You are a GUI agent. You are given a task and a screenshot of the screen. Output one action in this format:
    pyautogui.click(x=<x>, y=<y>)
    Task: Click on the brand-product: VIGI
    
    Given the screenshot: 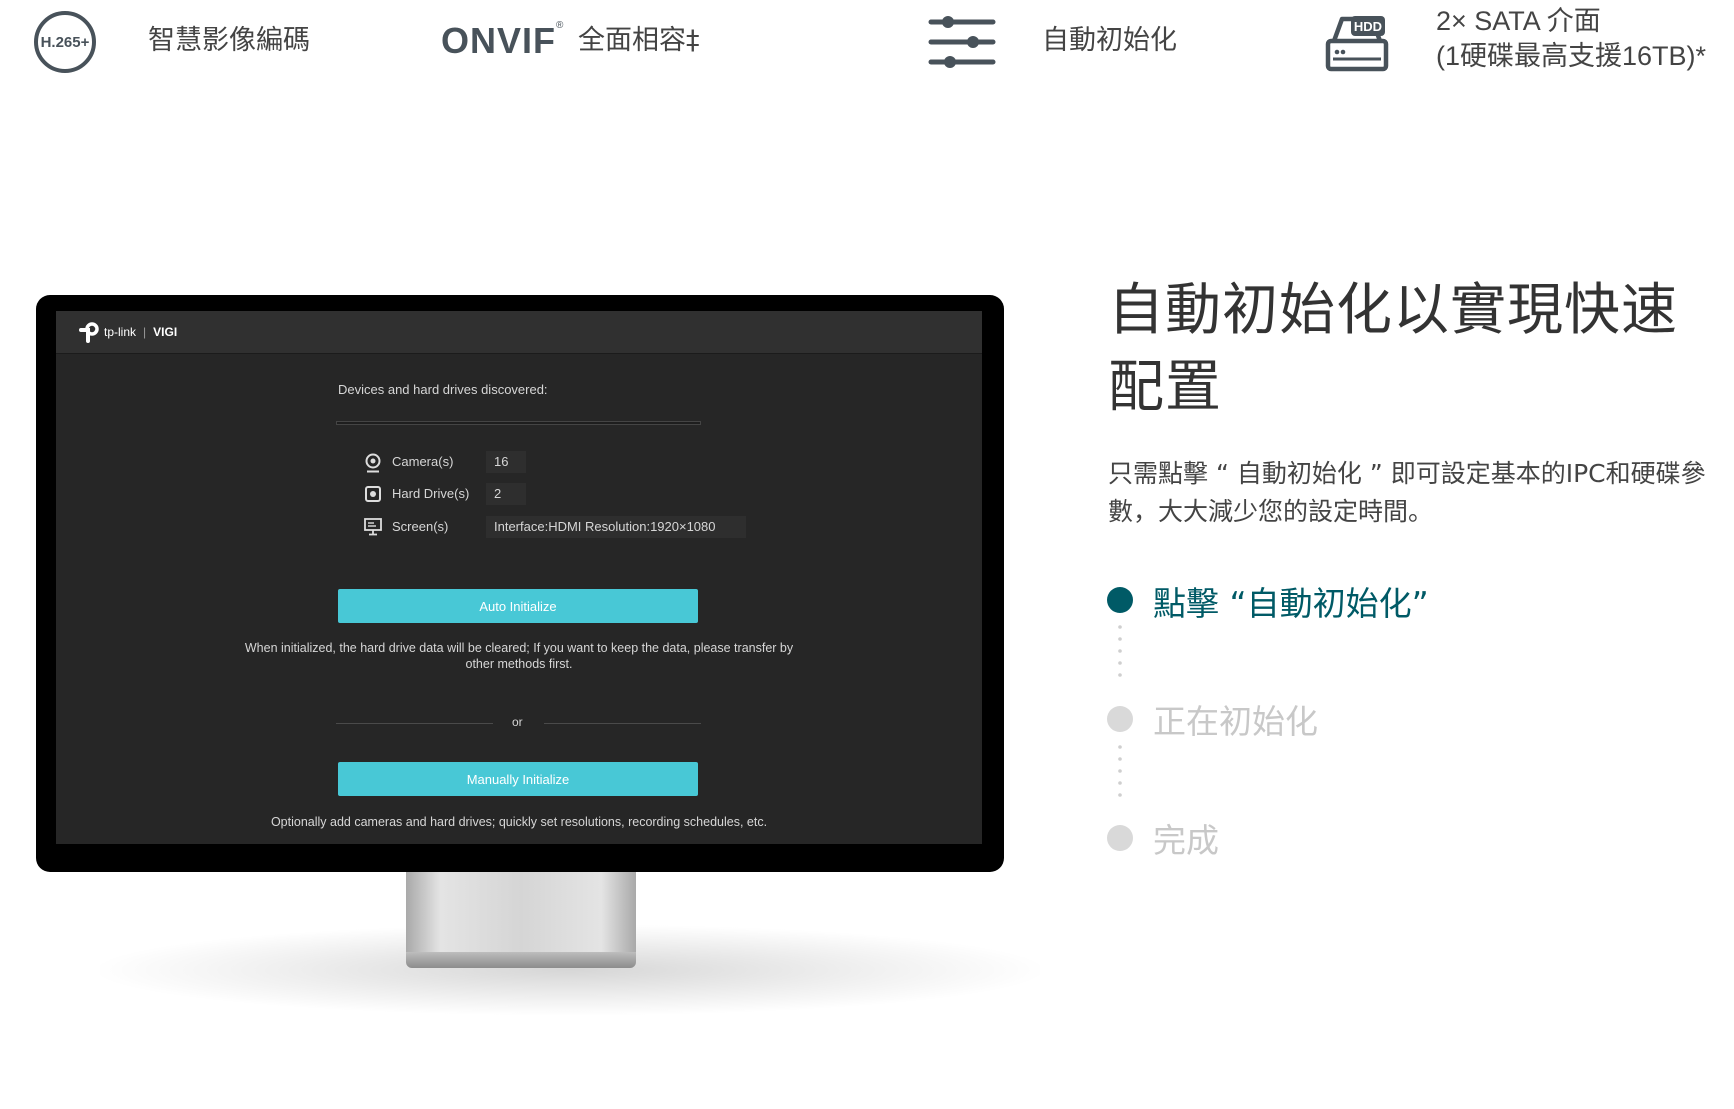 What is the action you would take?
    pyautogui.click(x=165, y=332)
    